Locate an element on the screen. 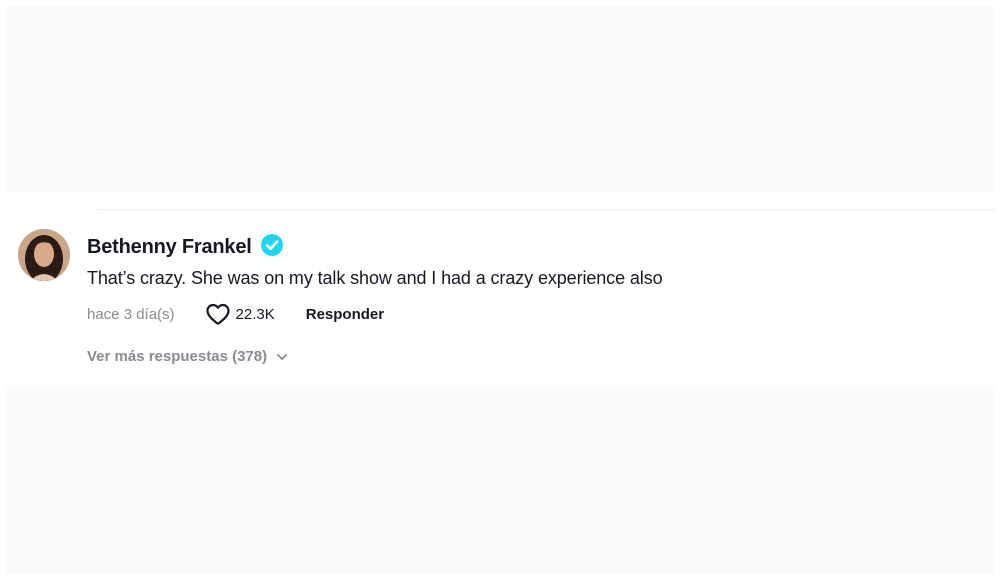 The image size is (1000, 580). like-button: 22.3K is located at coordinates (240, 314).